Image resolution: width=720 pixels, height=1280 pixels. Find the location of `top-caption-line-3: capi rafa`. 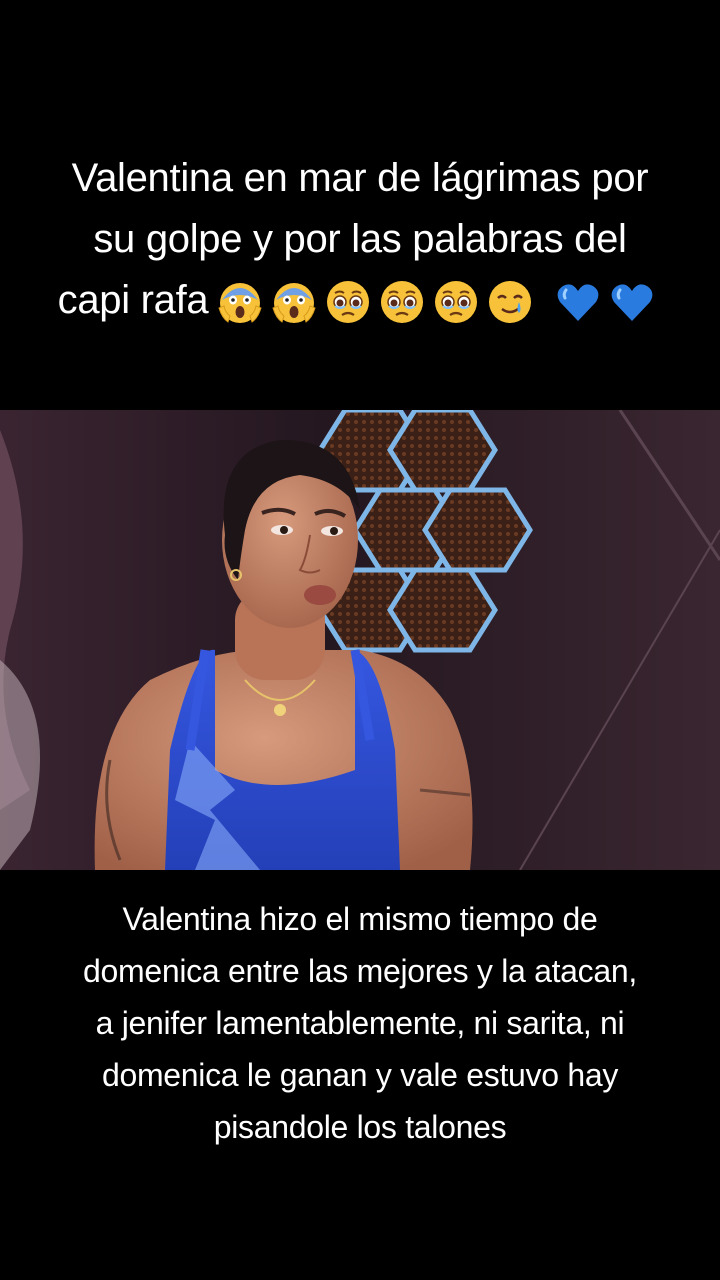

top-caption-line-3: capi rafa is located at coordinates (360, 300).